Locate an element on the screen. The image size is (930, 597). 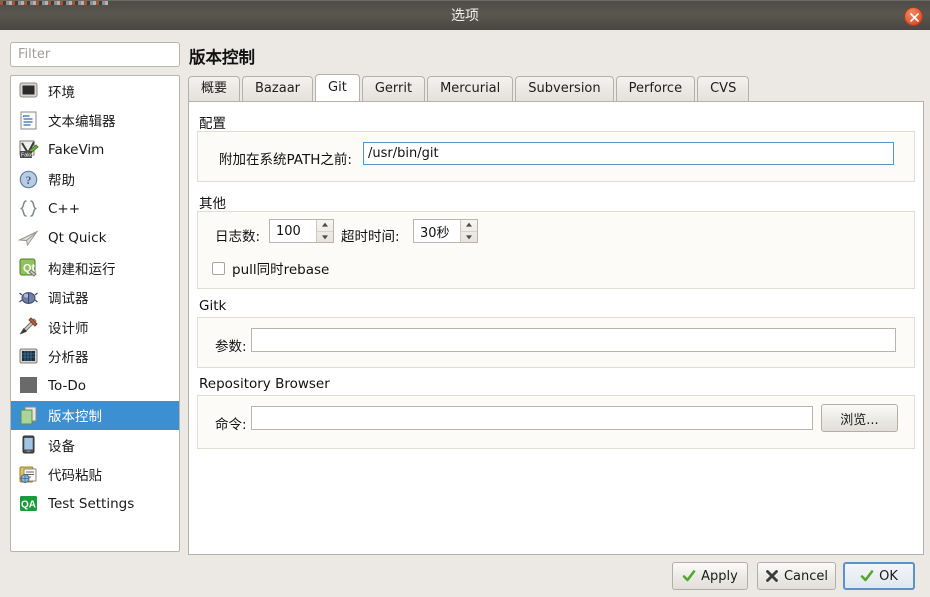
tab-Git: Git is located at coordinates (337, 87).